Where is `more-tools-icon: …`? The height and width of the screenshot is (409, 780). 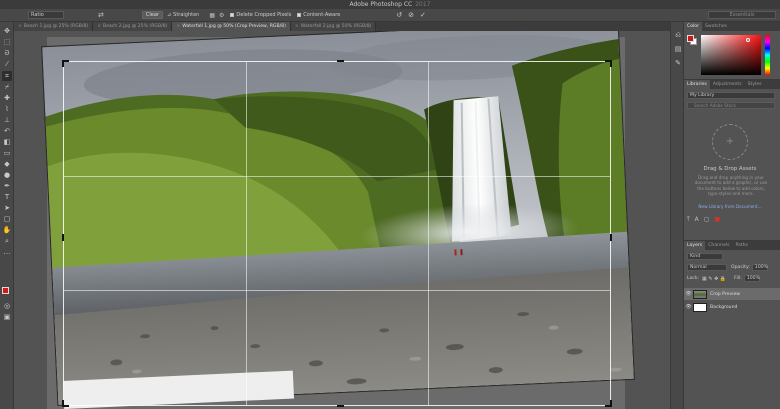 more-tools-icon: … is located at coordinates (7, 252).